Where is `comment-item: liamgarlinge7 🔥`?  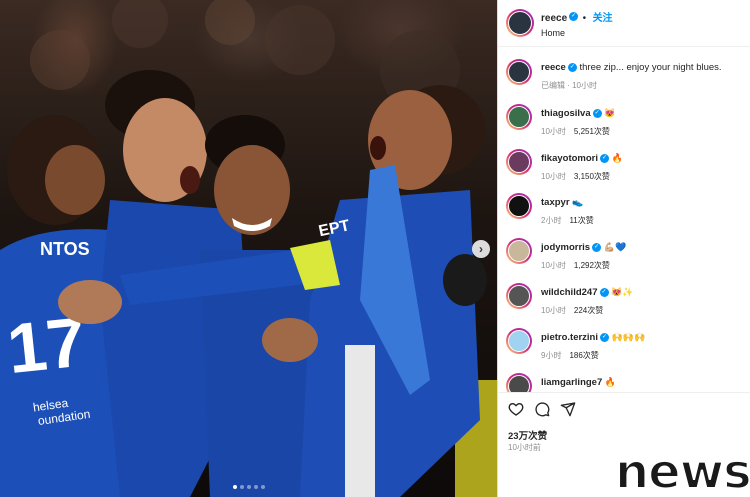 comment-item: liamgarlinge7 🔥 is located at coordinates (624, 380).